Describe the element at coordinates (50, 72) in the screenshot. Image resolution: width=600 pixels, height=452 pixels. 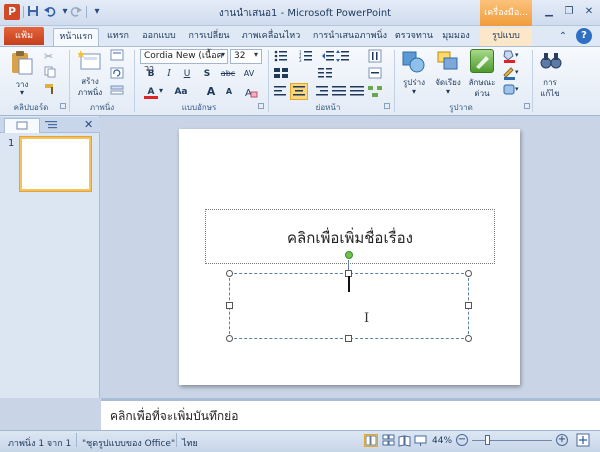
I see `copy-icon` at that location.